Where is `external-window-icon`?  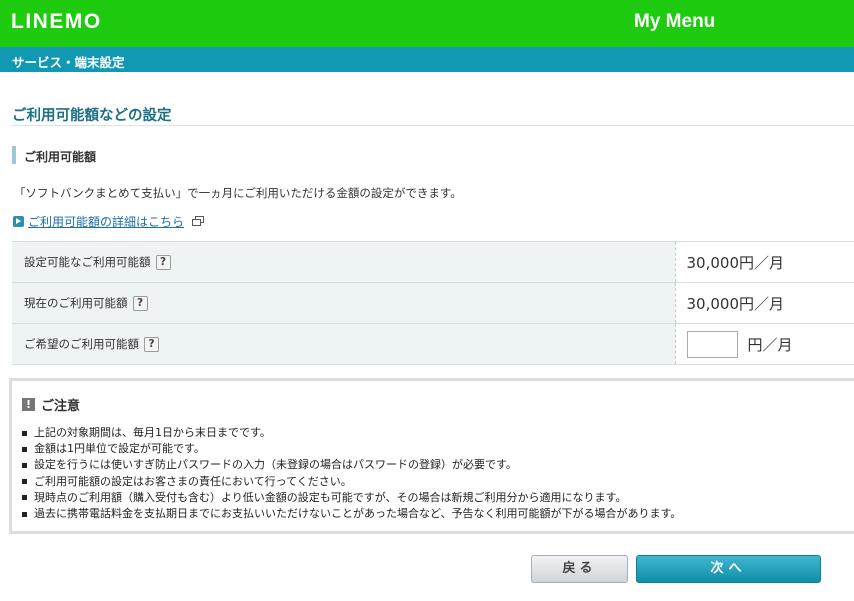
external-window-icon is located at coordinates (198, 221).